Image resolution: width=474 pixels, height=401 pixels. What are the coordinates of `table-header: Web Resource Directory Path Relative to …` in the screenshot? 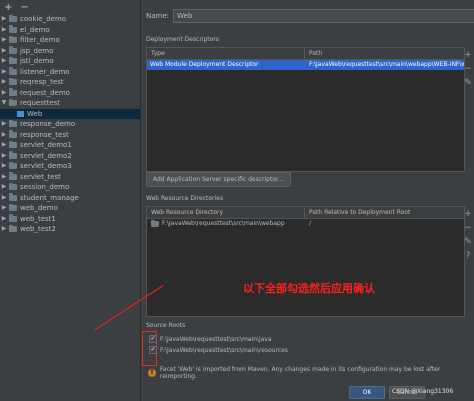 It's located at (305, 213).